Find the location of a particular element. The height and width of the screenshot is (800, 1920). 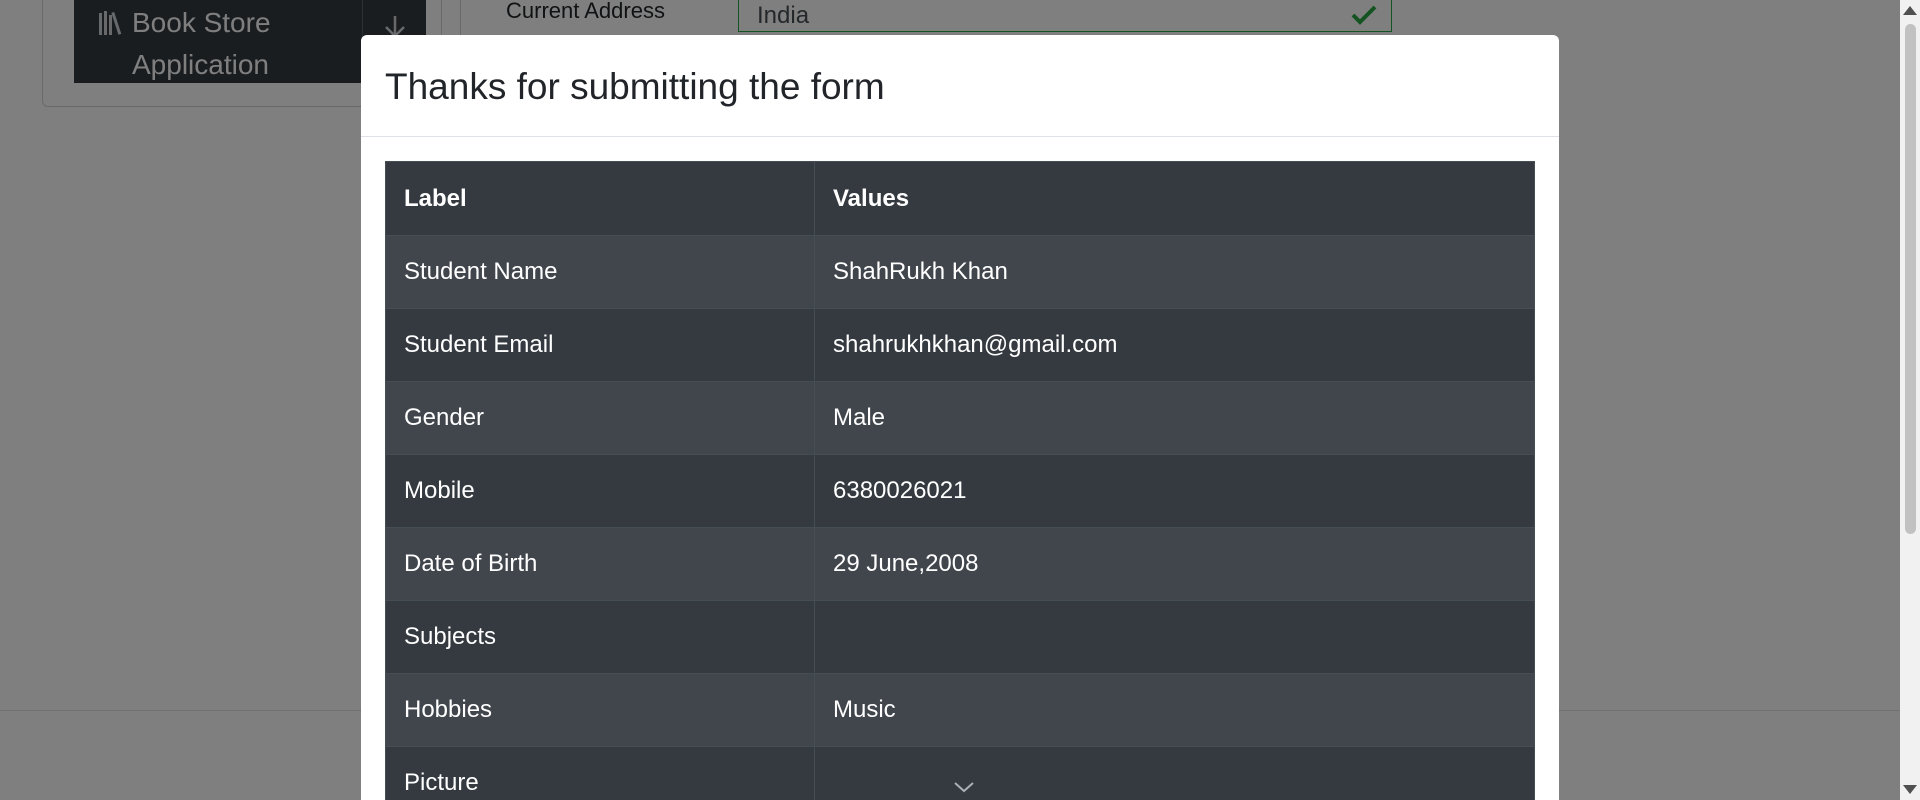

row-label: Hobbies is located at coordinates (600, 710).